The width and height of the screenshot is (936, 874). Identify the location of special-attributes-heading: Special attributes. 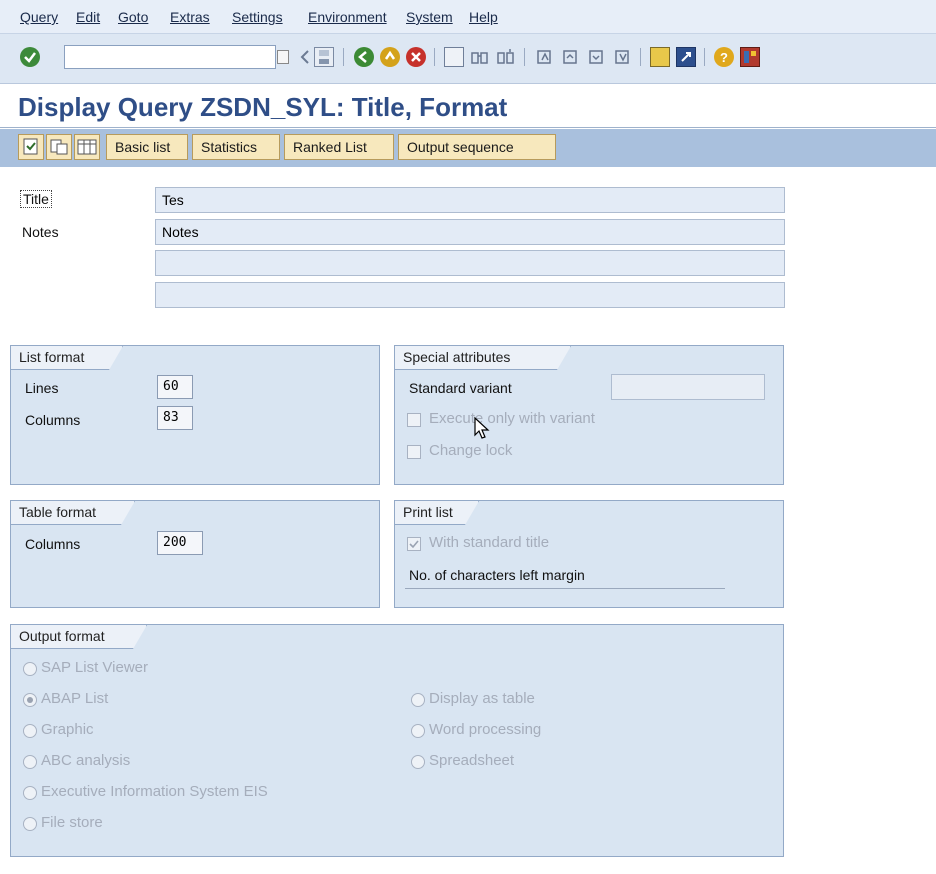
(483, 358).